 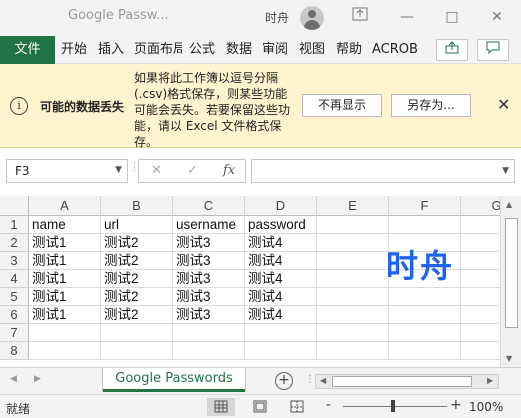 What do you see at coordinates (209, 315) in the screenshot?
I see `cell-c6: 测试3` at bounding box center [209, 315].